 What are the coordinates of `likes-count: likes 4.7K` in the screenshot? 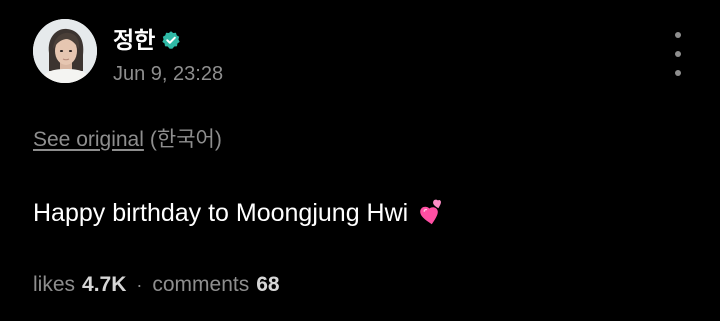 It's located at (79, 285).